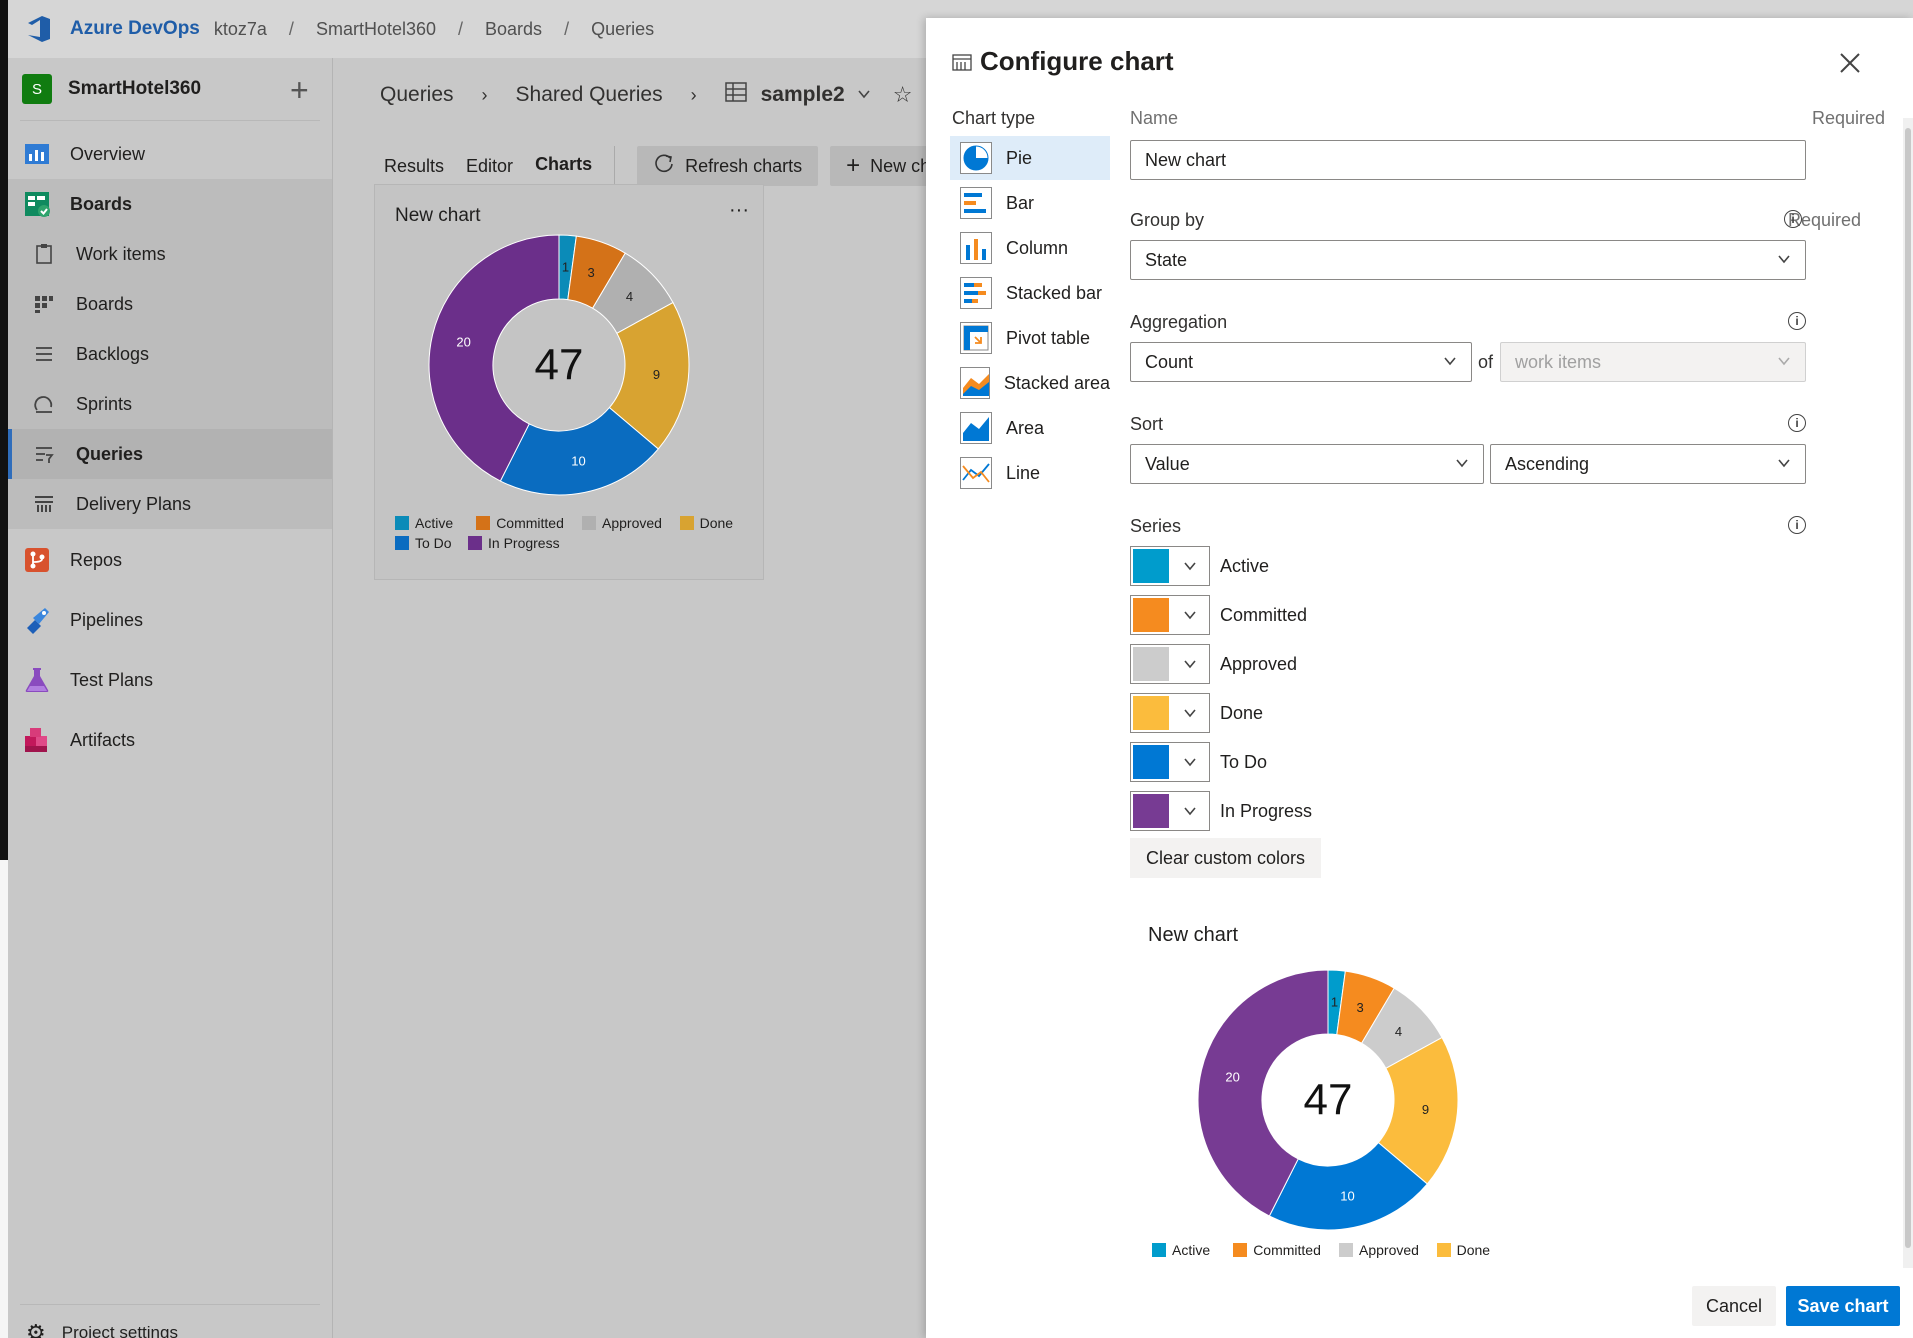  Describe the element at coordinates (803, 95) in the screenshot. I see `query-name: sample2` at that location.